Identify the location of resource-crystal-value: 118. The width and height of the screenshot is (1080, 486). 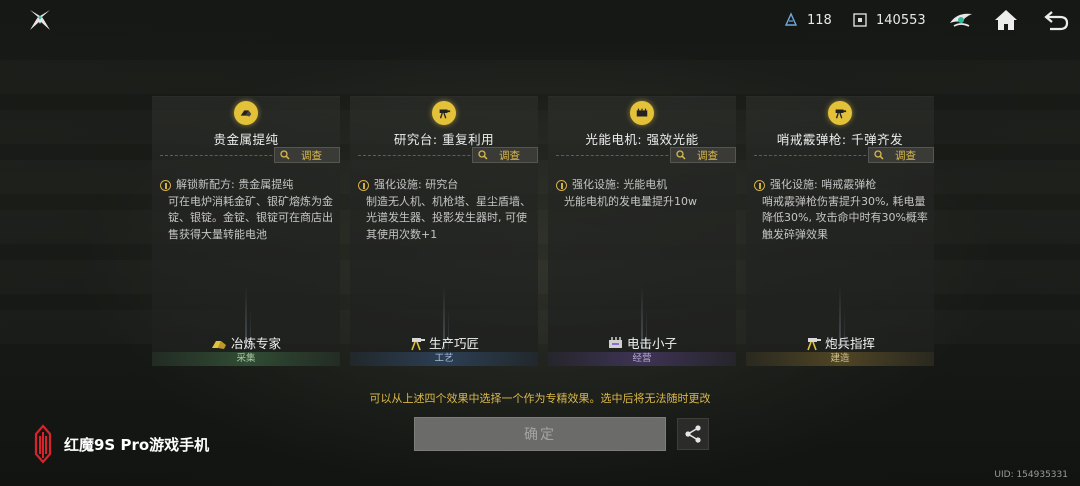
(819, 20).